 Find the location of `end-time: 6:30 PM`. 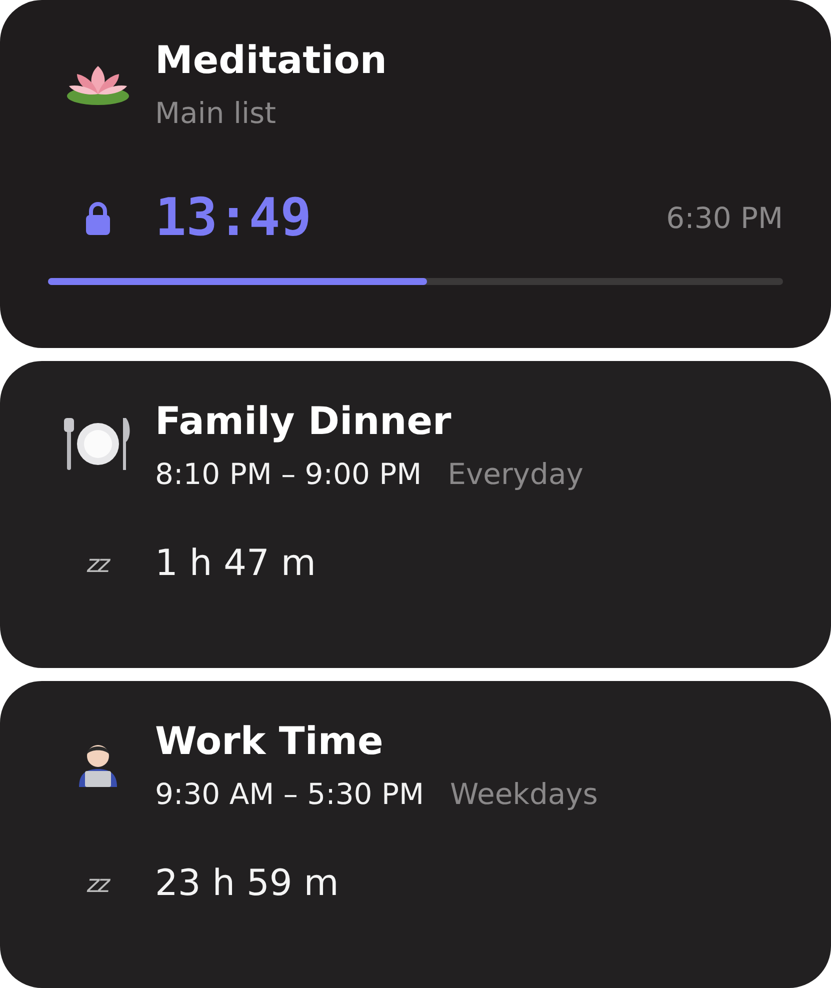

end-time: 6:30 PM is located at coordinates (724, 218).